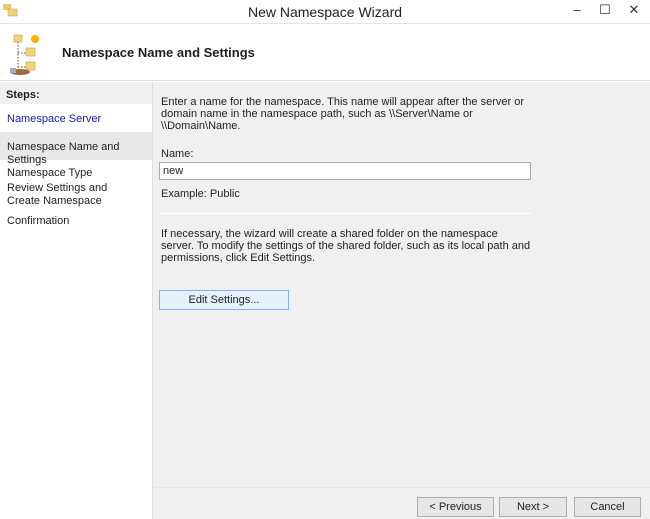 This screenshot has width=650, height=519. What do you see at coordinates (345, 213) in the screenshot?
I see `divider` at bounding box center [345, 213].